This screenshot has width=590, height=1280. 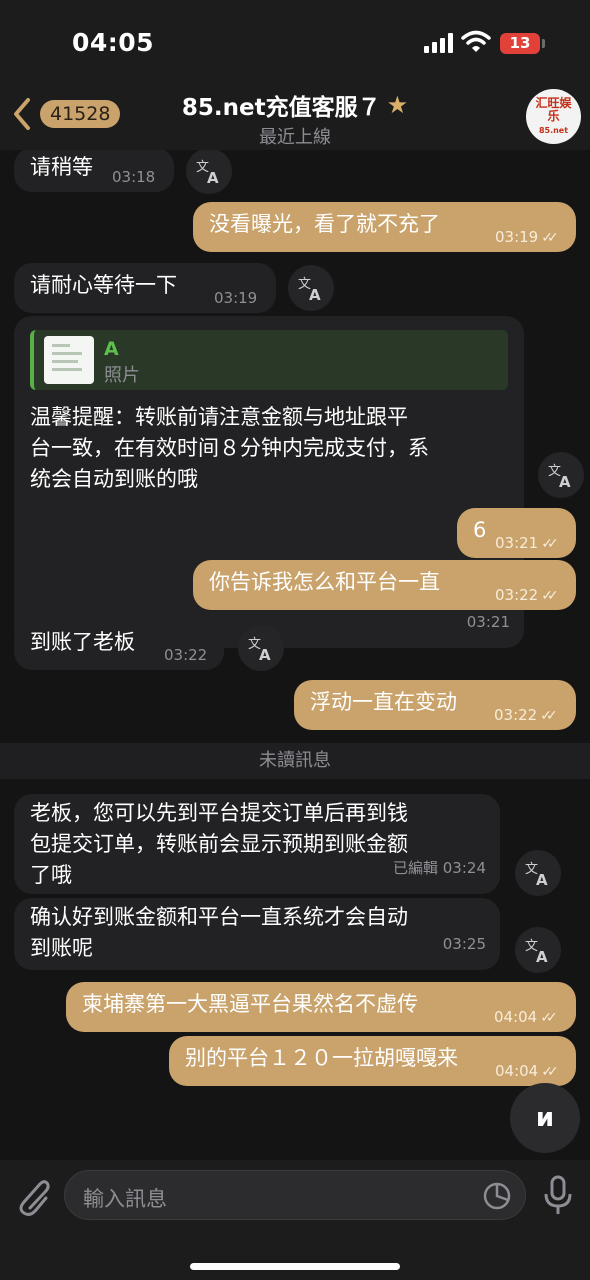 What do you see at coordinates (113, 42) in the screenshot?
I see `status-time: 04:05` at bounding box center [113, 42].